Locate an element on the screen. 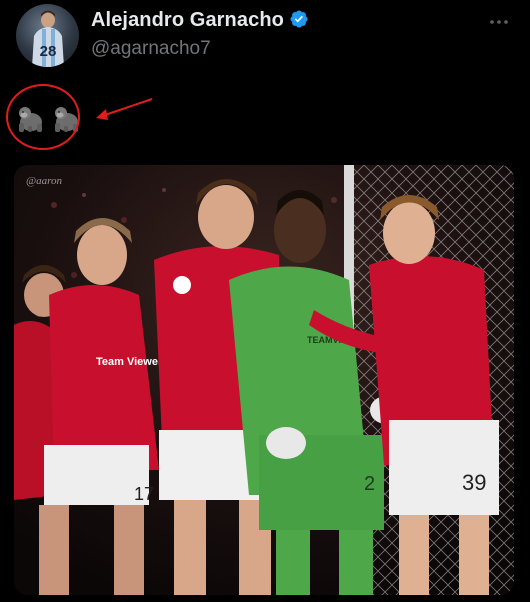 The height and width of the screenshot is (602, 530). author-handle: @agarnacho7 is located at coordinates (151, 49).